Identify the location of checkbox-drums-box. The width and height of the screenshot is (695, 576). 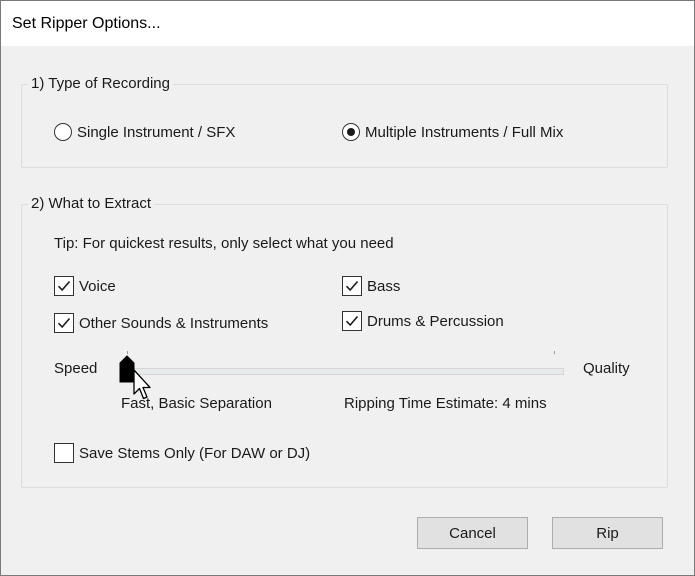
(352, 321).